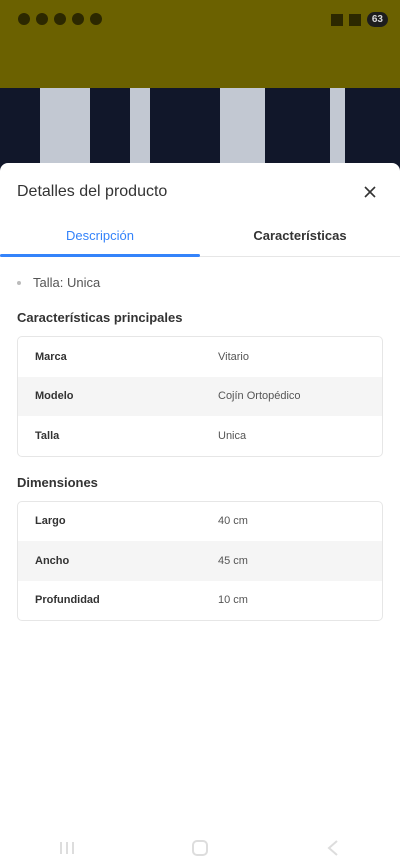 Image resolution: width=400 pixels, height=868 pixels. Describe the element at coordinates (100, 317) in the screenshot. I see `main-features-title: Características principales` at that location.